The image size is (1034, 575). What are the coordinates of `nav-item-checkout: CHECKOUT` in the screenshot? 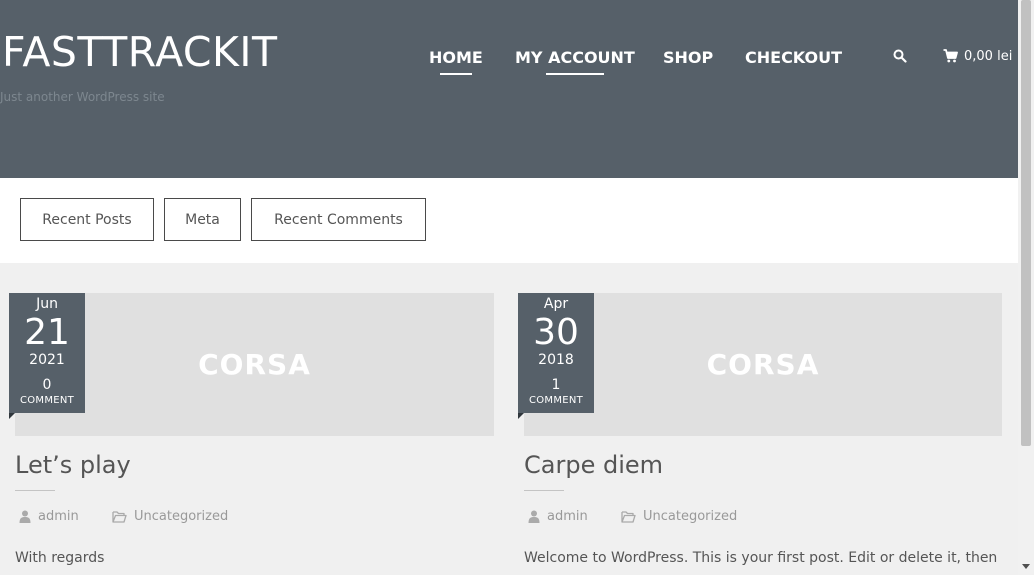 It's located at (793, 57).